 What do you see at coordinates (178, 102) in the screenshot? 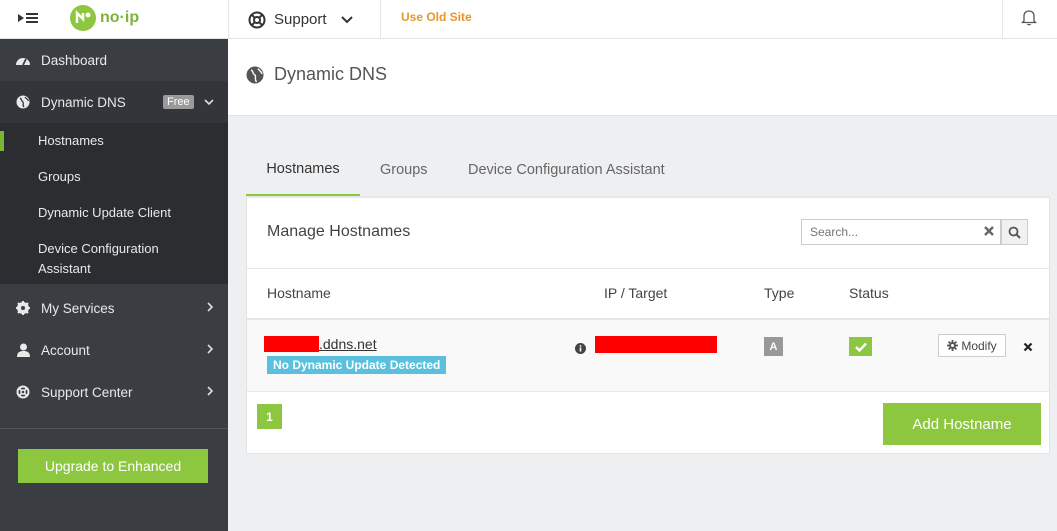
I see `free-badge: Free` at bounding box center [178, 102].